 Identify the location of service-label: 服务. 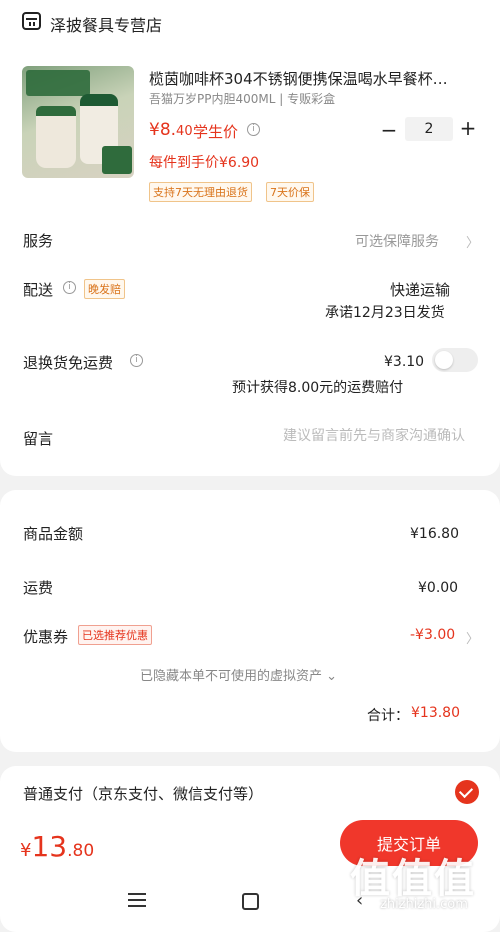
(38, 241).